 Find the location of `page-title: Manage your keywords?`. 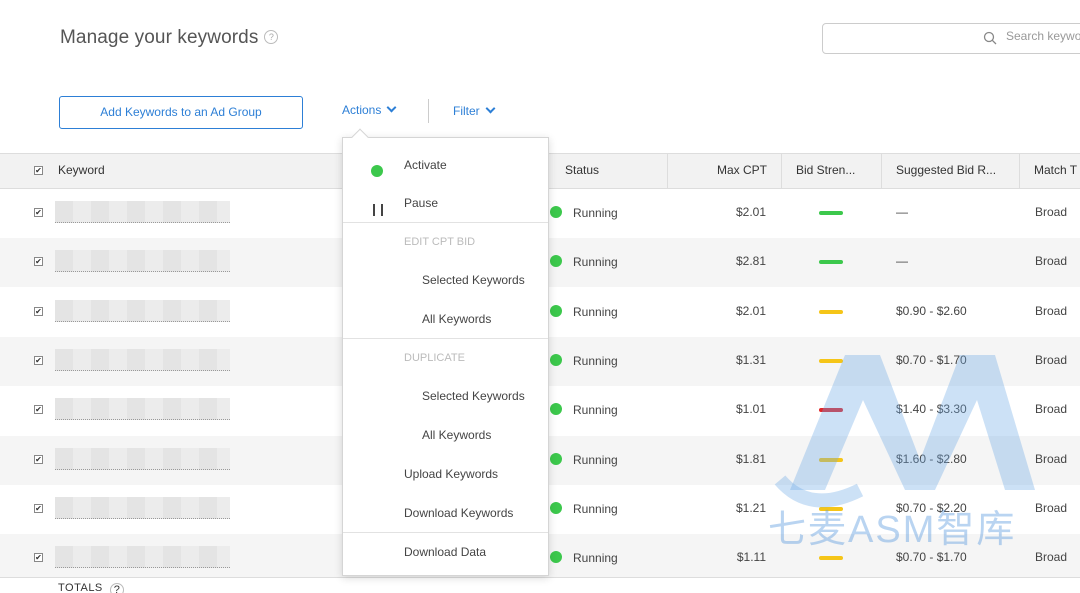

page-title: Manage your keywords? is located at coordinates (169, 38).